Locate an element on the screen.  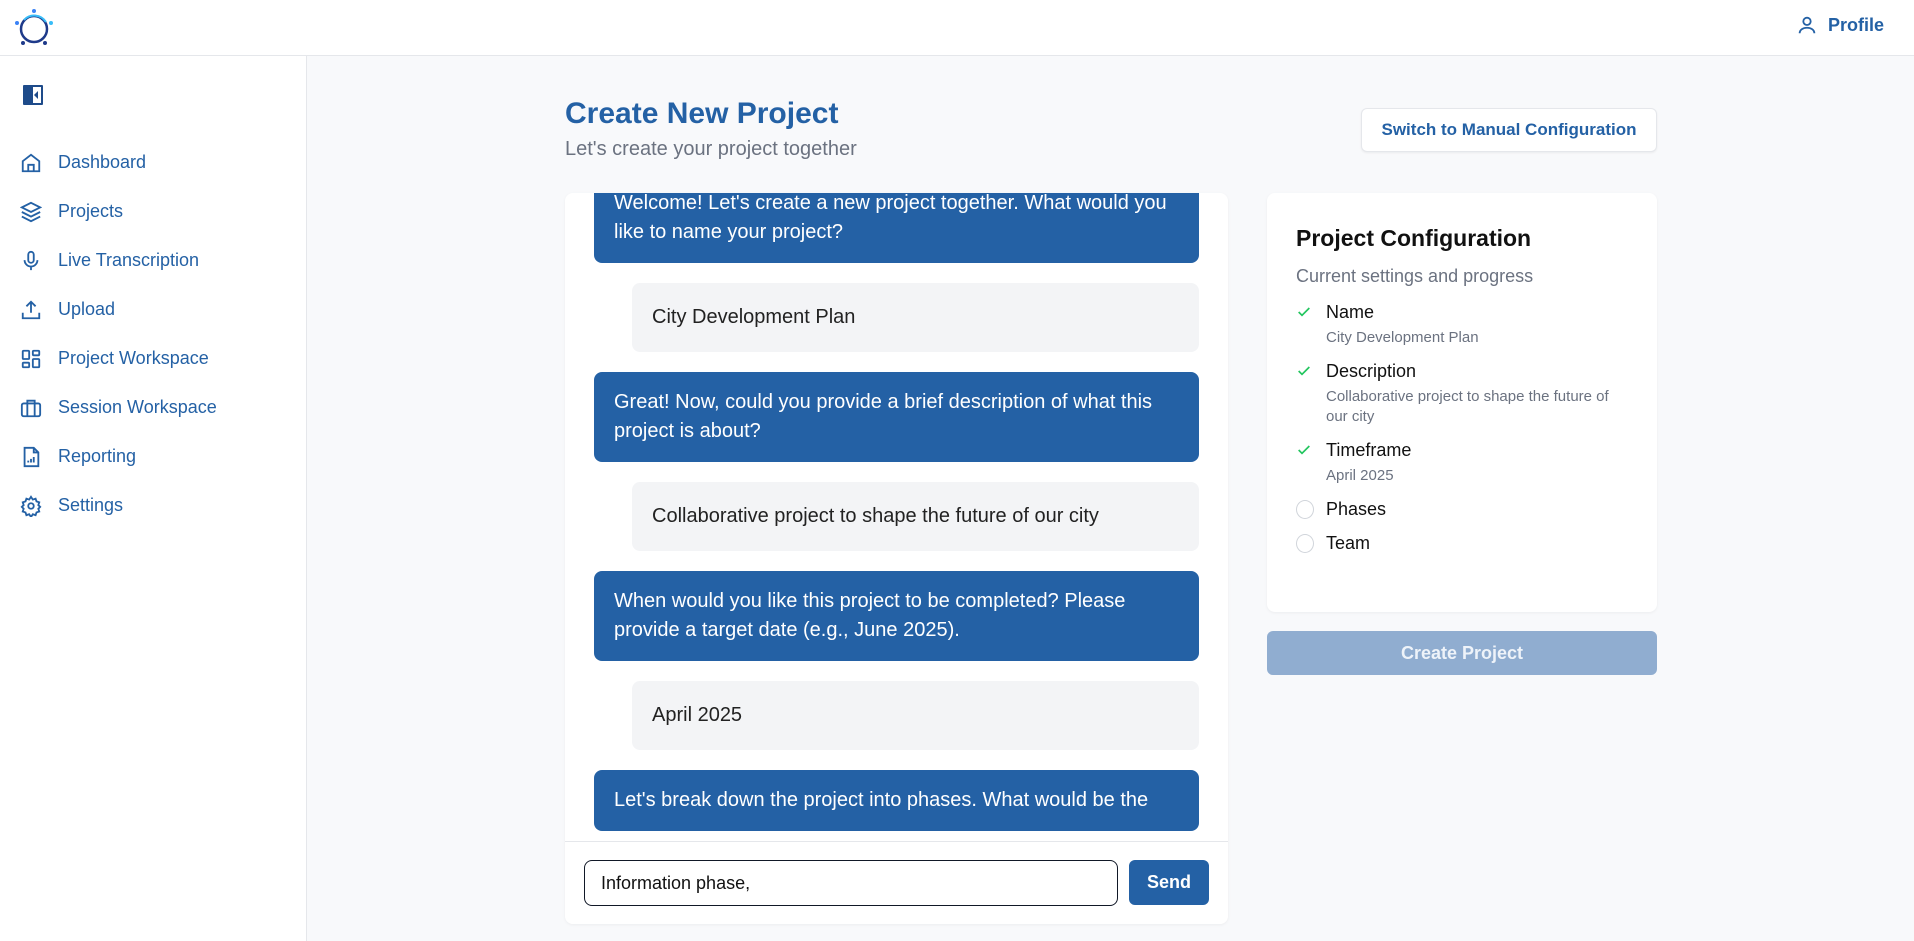
config-item-team: Team is located at coordinates (1462, 543).